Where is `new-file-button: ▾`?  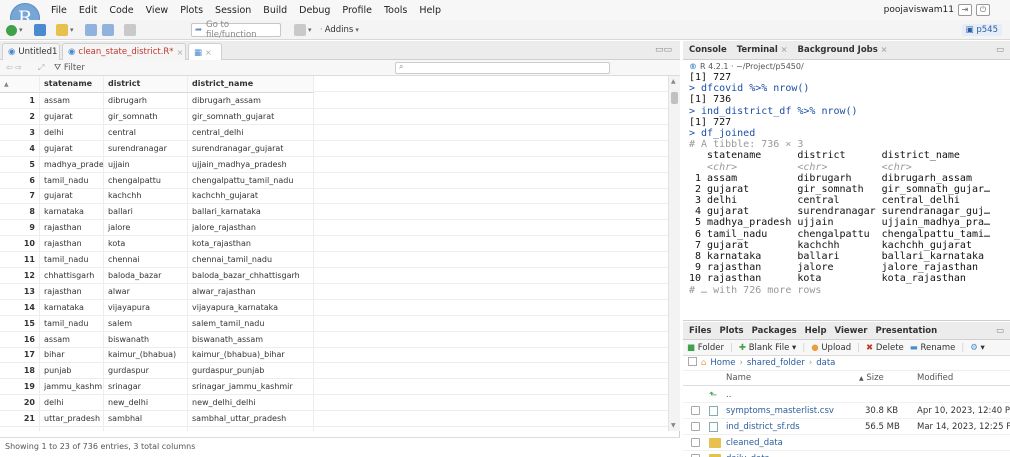
new-file-button: ▾ is located at coordinates (14, 30).